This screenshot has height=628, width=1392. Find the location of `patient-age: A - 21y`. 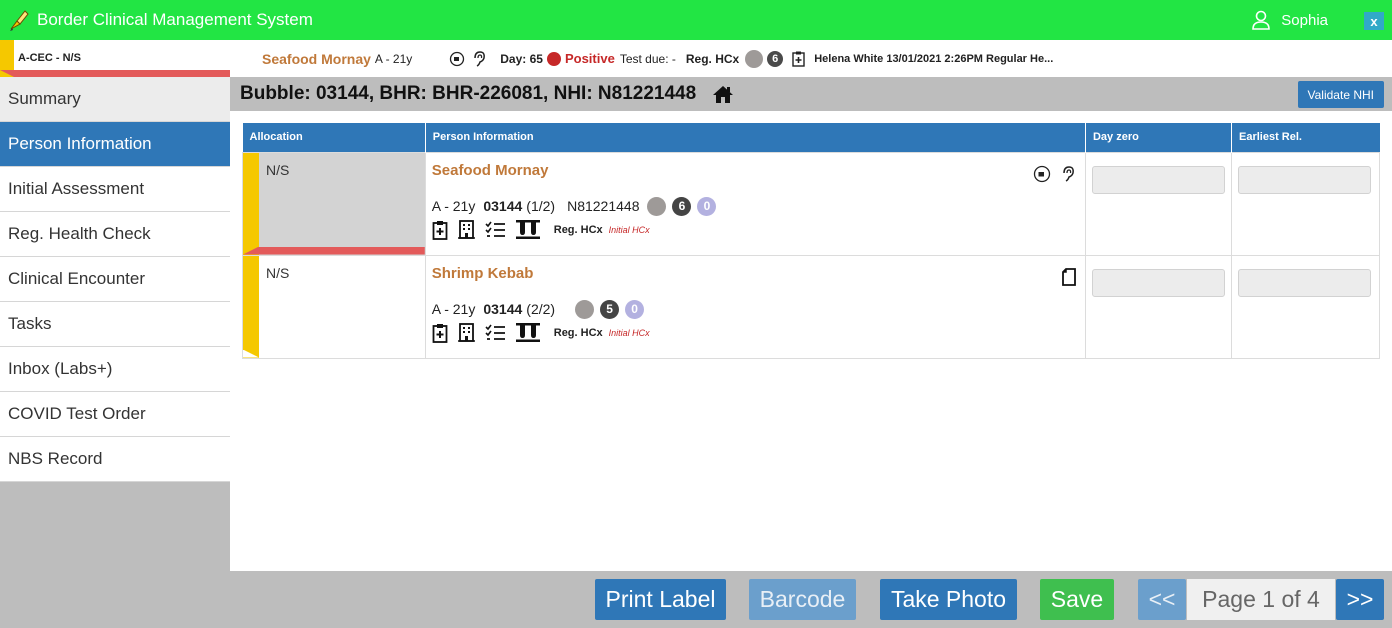

patient-age: A - 21y is located at coordinates (393, 58).